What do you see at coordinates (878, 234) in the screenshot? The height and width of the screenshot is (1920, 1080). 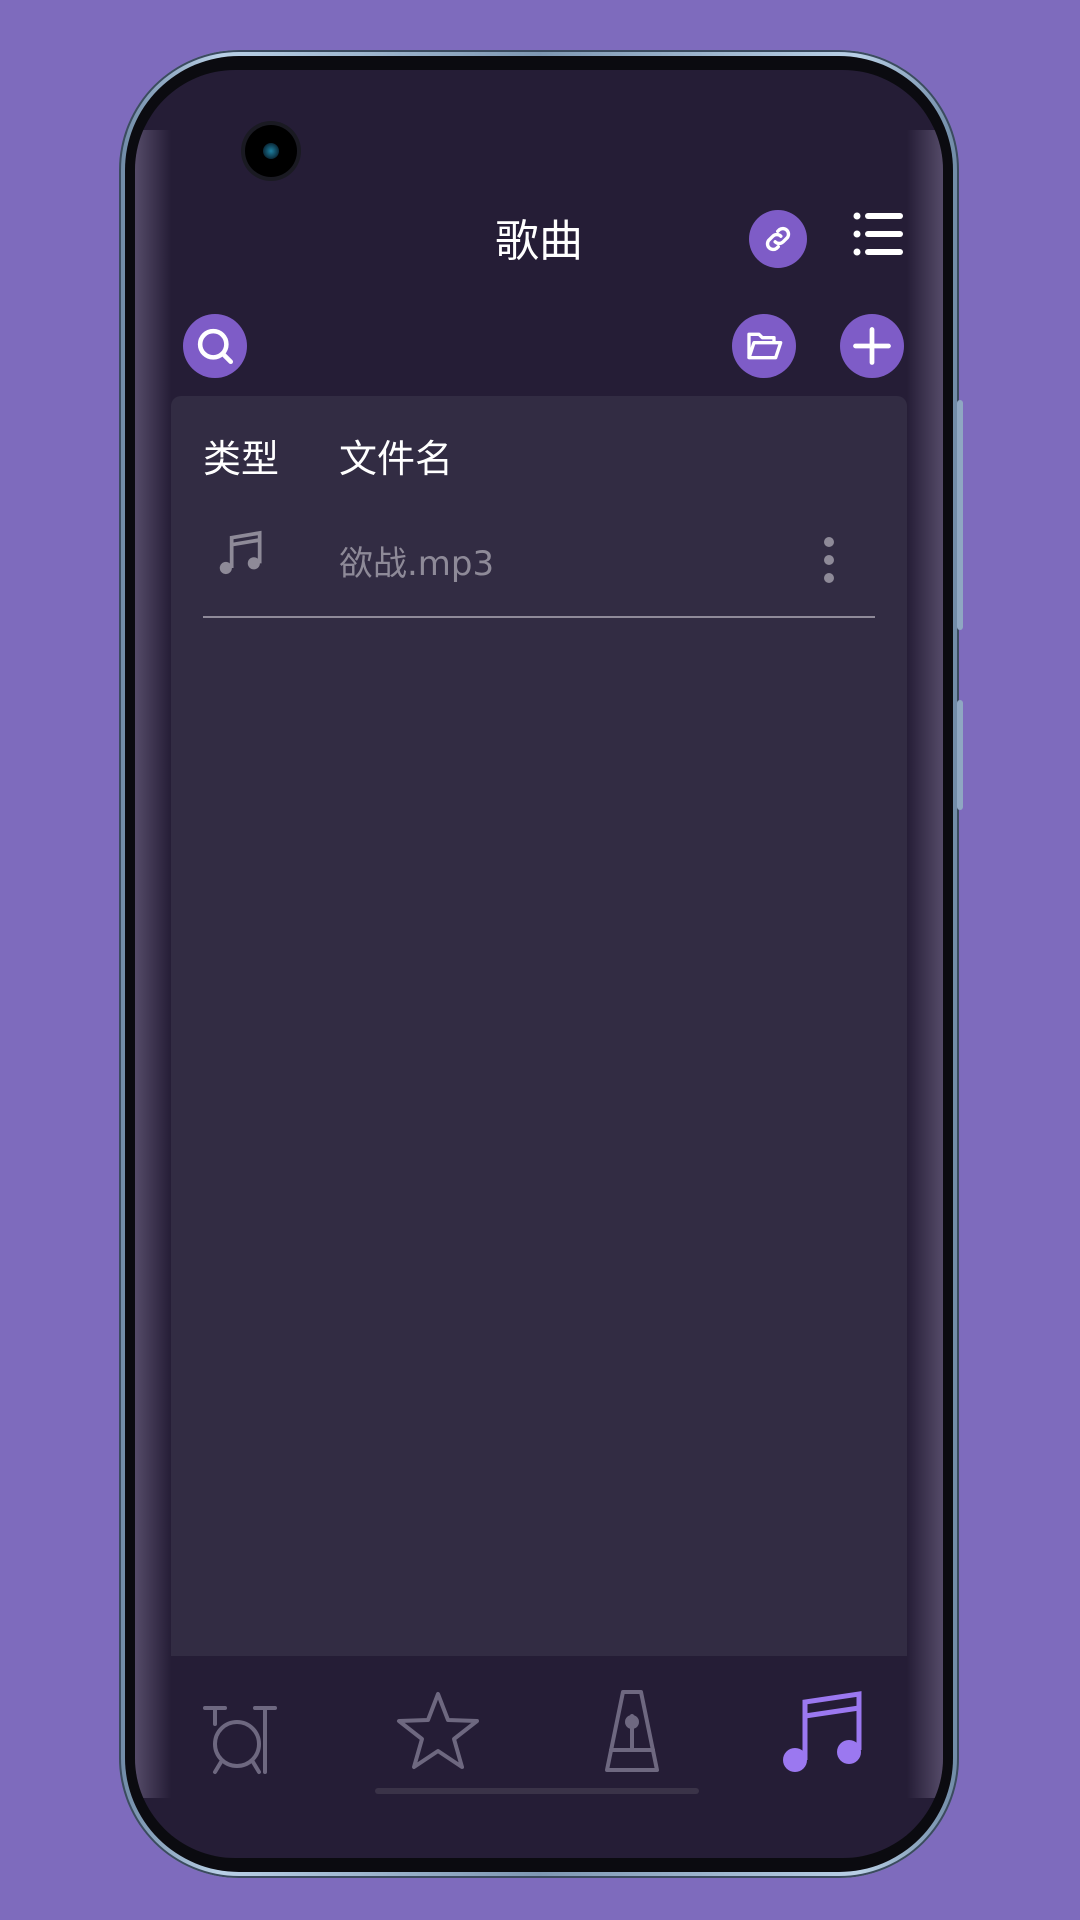 I see `list-menu-icon` at bounding box center [878, 234].